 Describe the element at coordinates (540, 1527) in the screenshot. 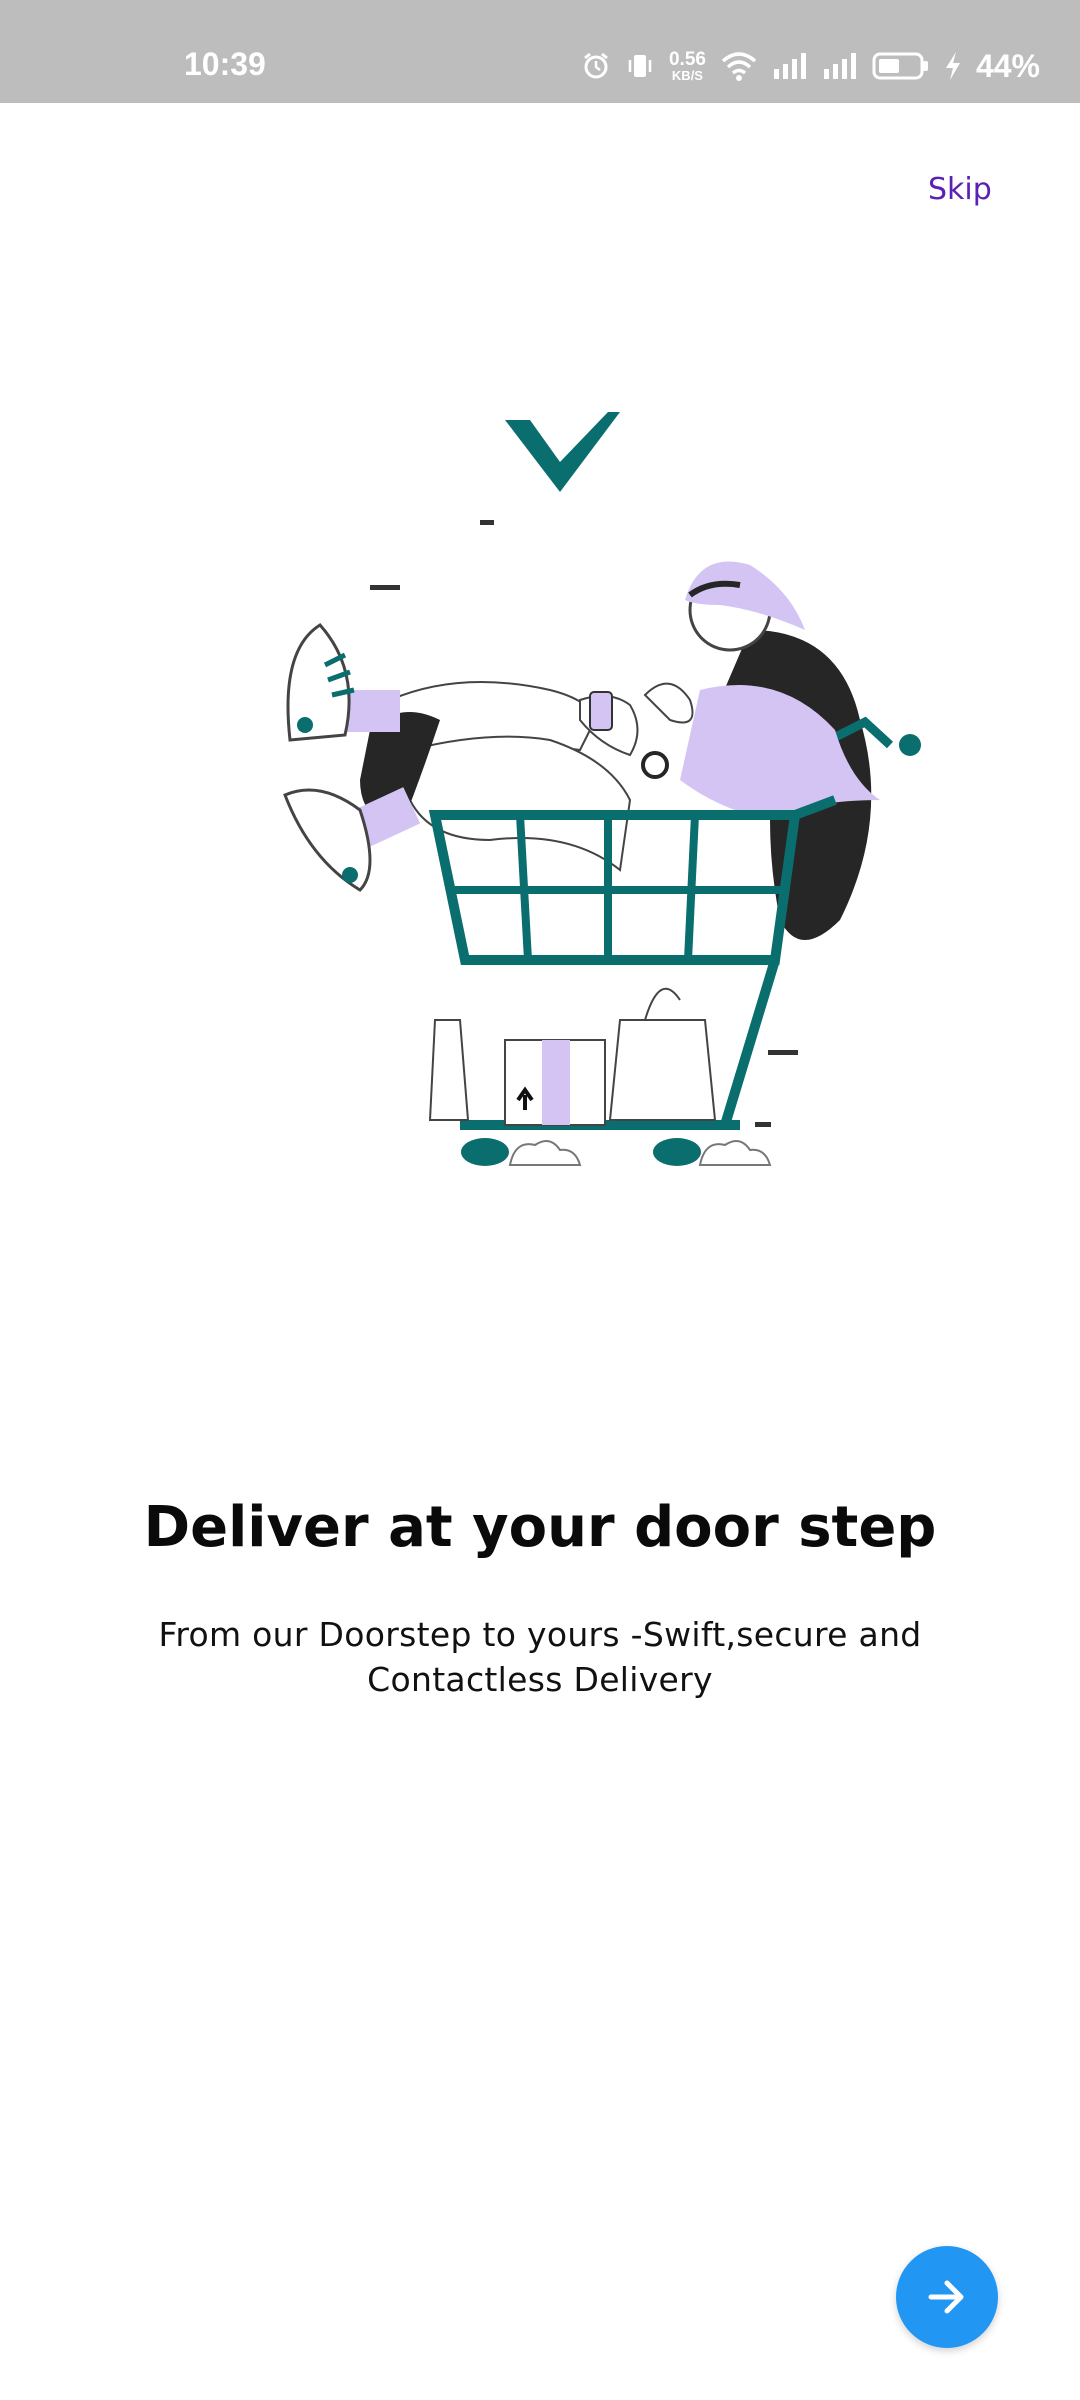

I see `onboarding-title: Deliver at your door step` at that location.